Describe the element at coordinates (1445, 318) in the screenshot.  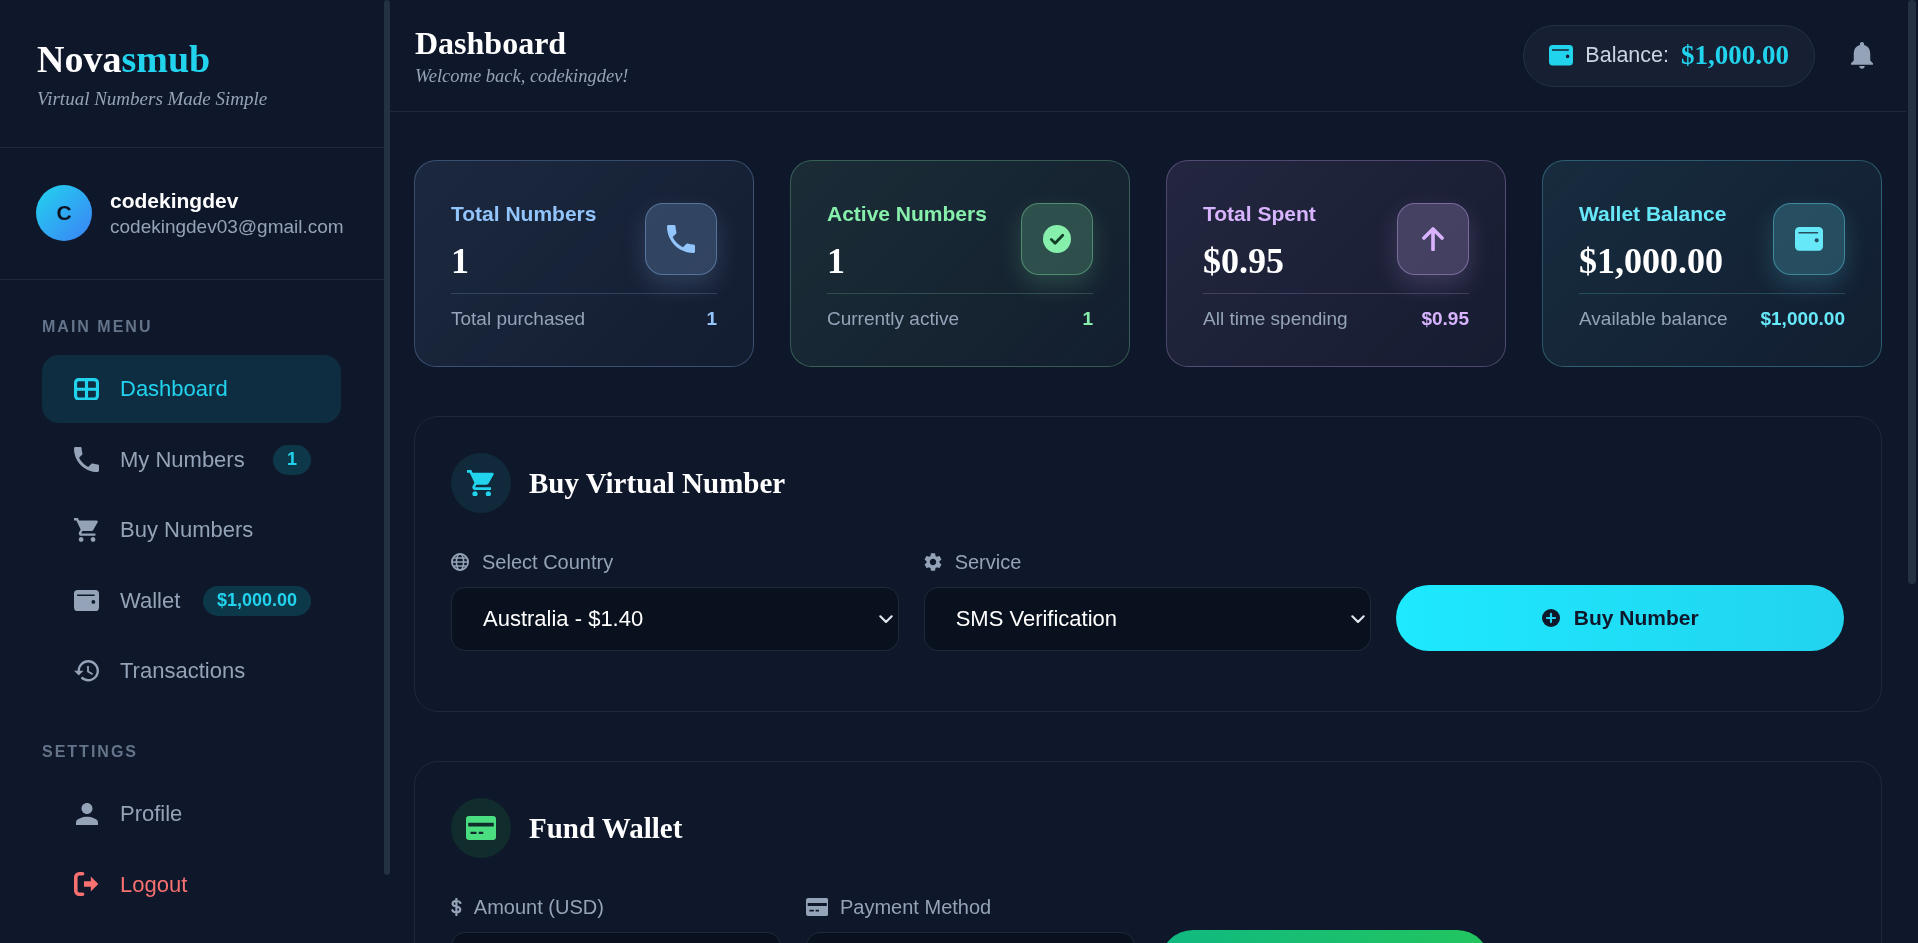
I see `stat-caption-value: $0.95` at that location.